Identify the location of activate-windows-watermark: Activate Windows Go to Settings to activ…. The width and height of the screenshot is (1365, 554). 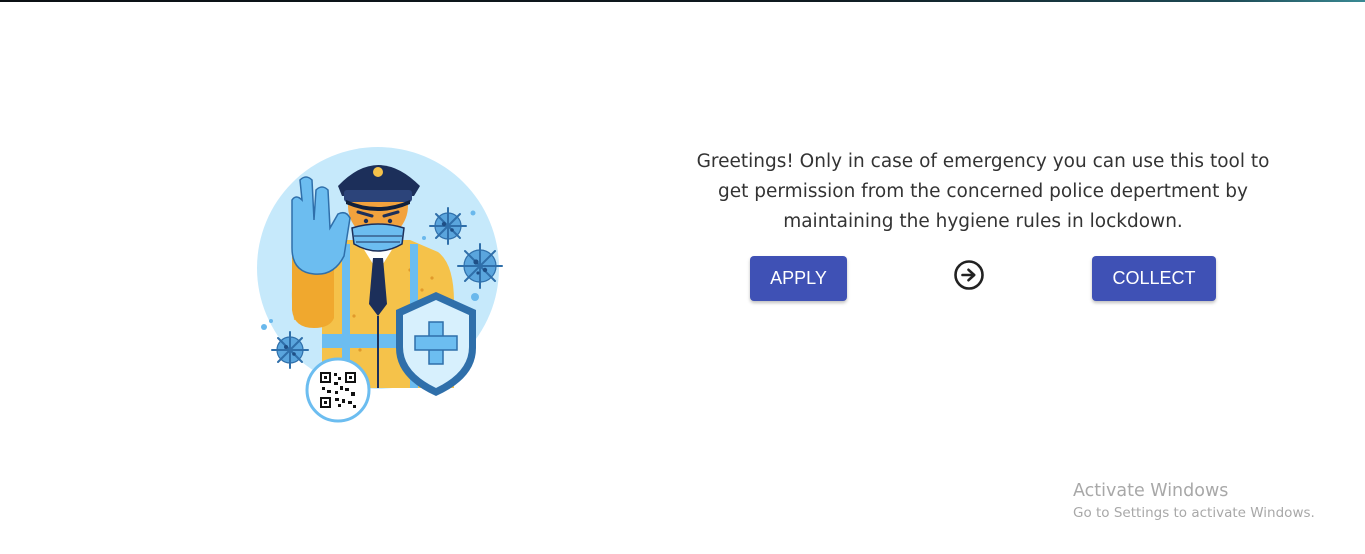
(1194, 501).